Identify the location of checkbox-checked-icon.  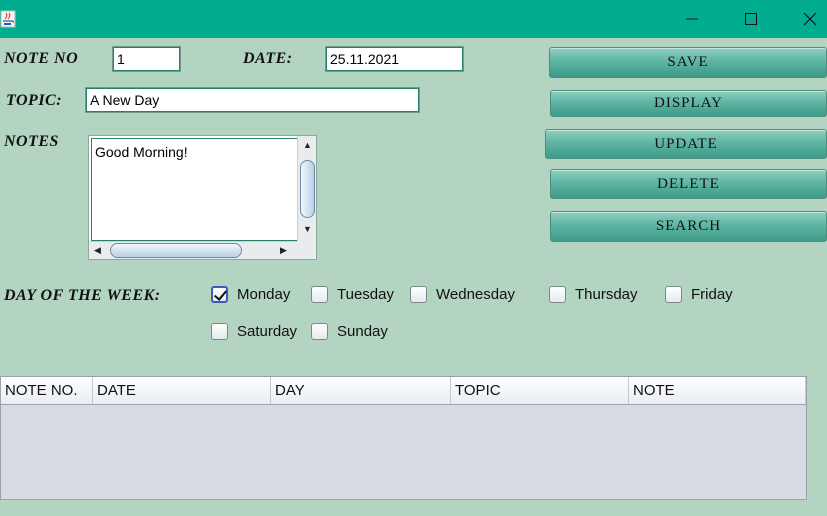
(219, 294).